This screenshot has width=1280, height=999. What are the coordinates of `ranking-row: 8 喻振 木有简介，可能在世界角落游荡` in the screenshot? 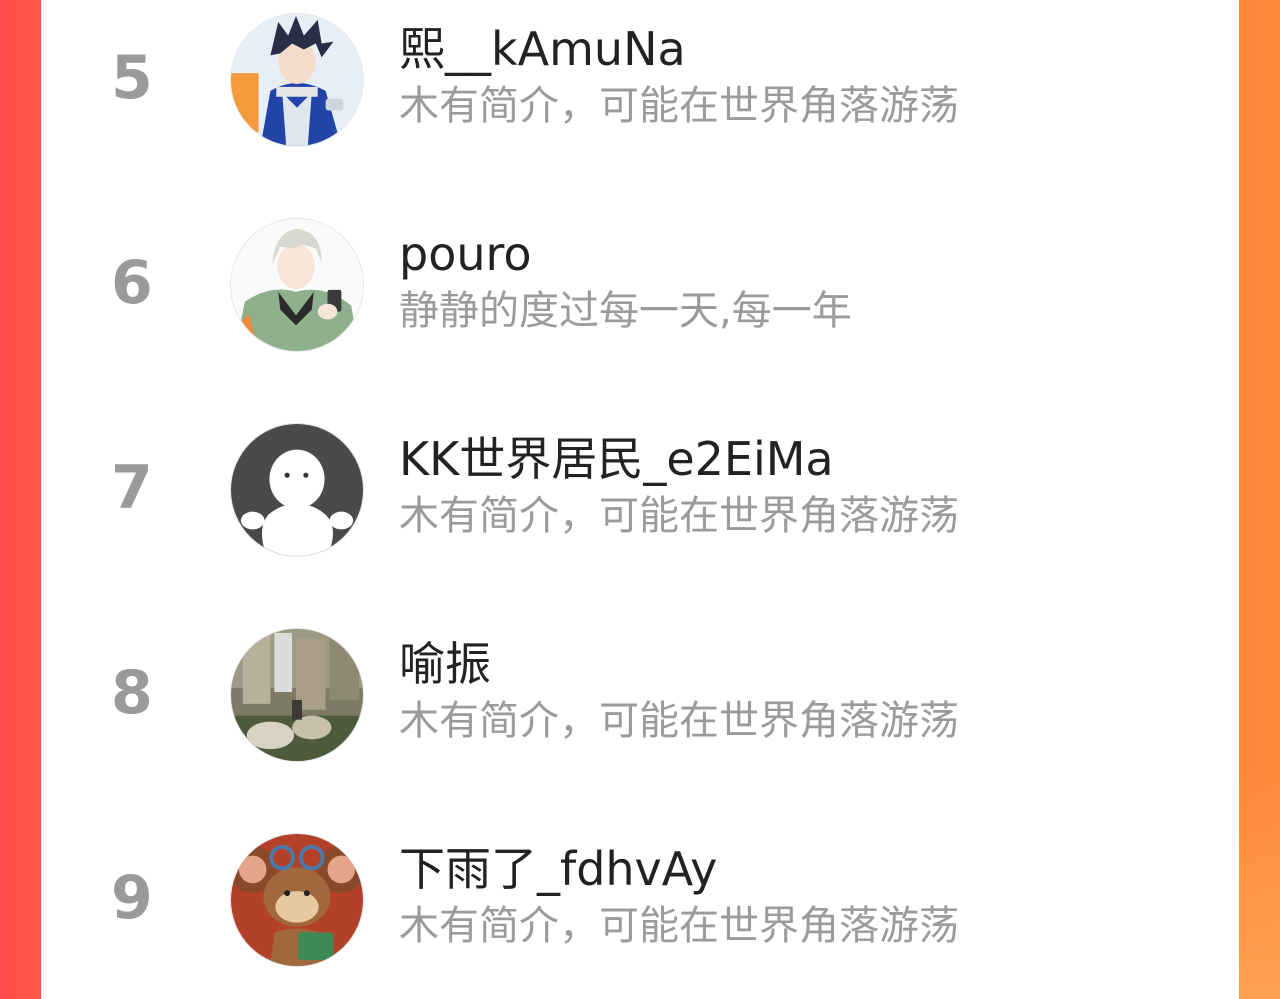 It's located at (640, 693).